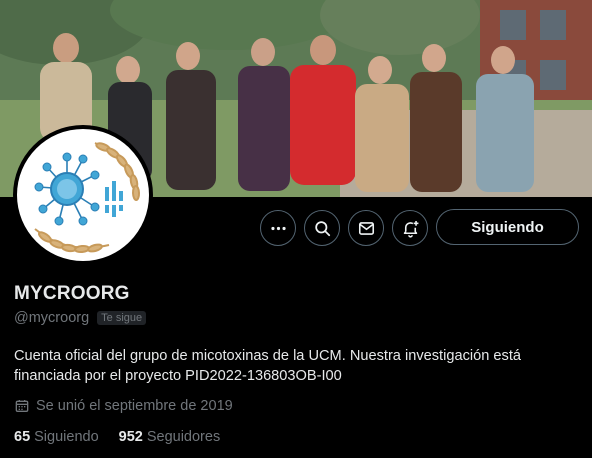 Image resolution: width=592 pixels, height=458 pixels. What do you see at coordinates (507, 227) in the screenshot?
I see `following-button: Siguiendo` at bounding box center [507, 227].